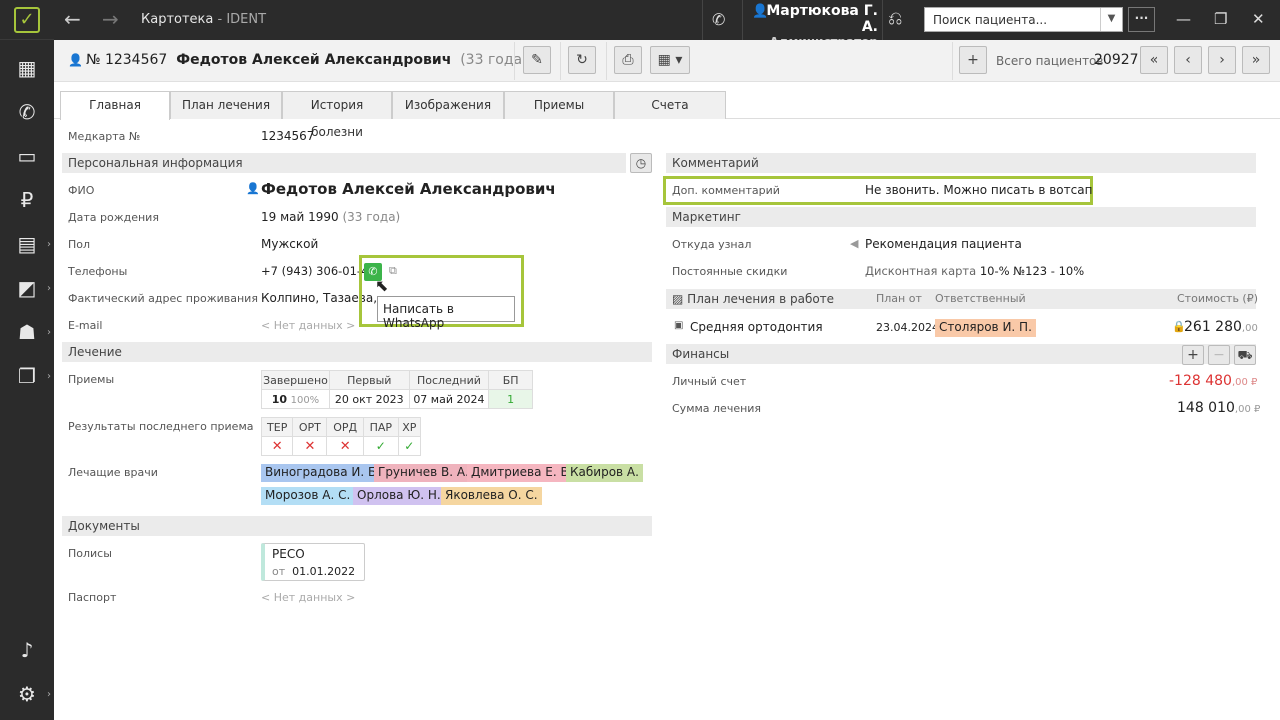 This screenshot has height=720, width=1280. What do you see at coordinates (72, 19) in the screenshot?
I see `back-arrow-icon: ←` at bounding box center [72, 19].